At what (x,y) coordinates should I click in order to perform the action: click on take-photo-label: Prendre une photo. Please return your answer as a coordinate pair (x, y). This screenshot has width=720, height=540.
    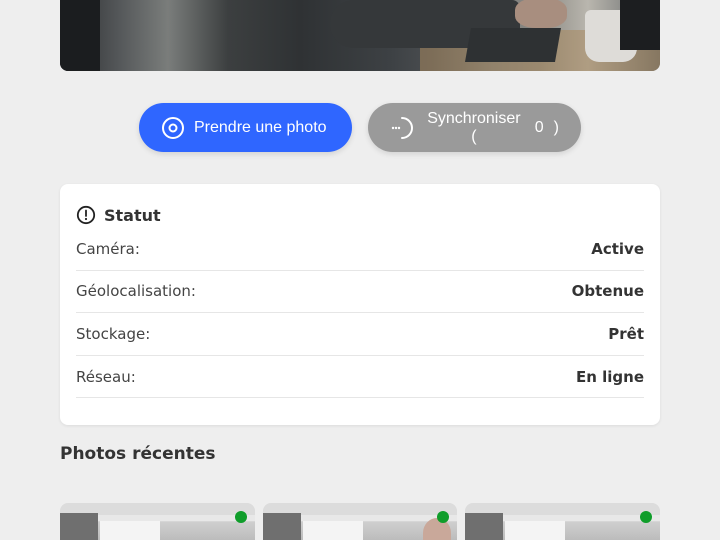
    Looking at the image, I should click on (260, 127).